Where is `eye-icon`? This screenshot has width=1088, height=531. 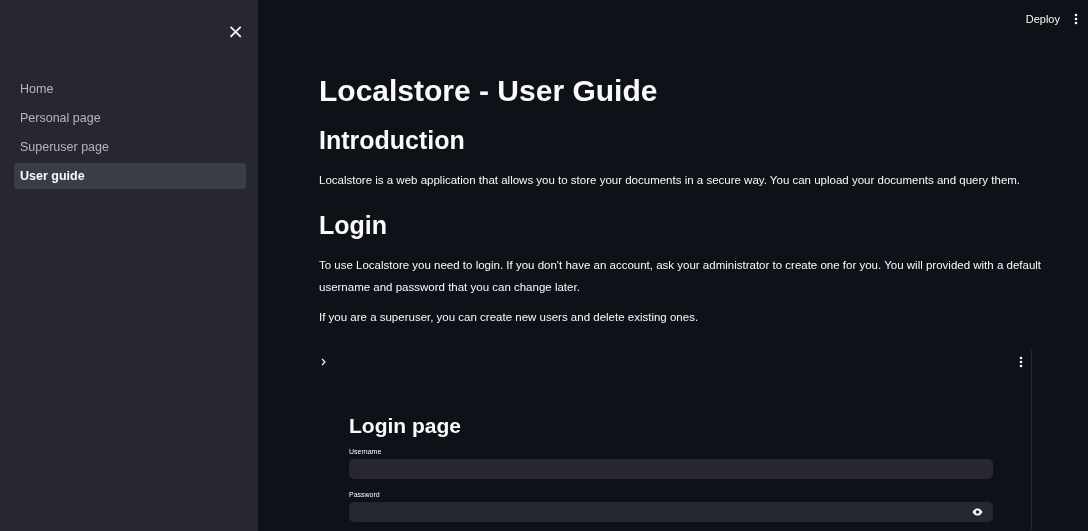 eye-icon is located at coordinates (977, 512).